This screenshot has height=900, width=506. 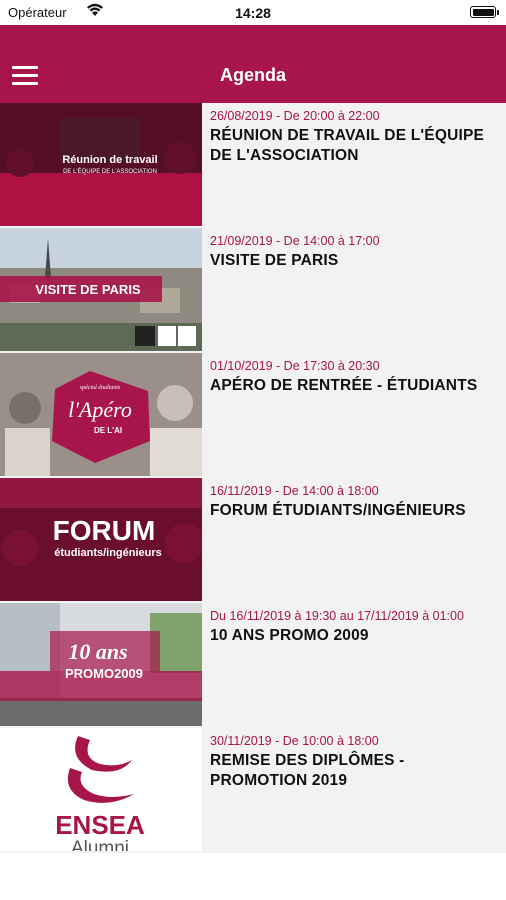 I want to click on event-title: APÉRO DE RENTRÉE - ÉTUDIANTS, so click(x=344, y=385).